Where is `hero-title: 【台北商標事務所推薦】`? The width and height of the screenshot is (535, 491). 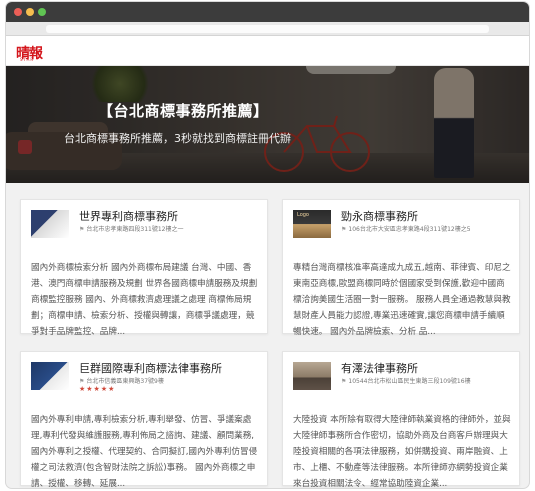
hero-title: 【台北商標事務所推薦】 is located at coordinates (183, 111).